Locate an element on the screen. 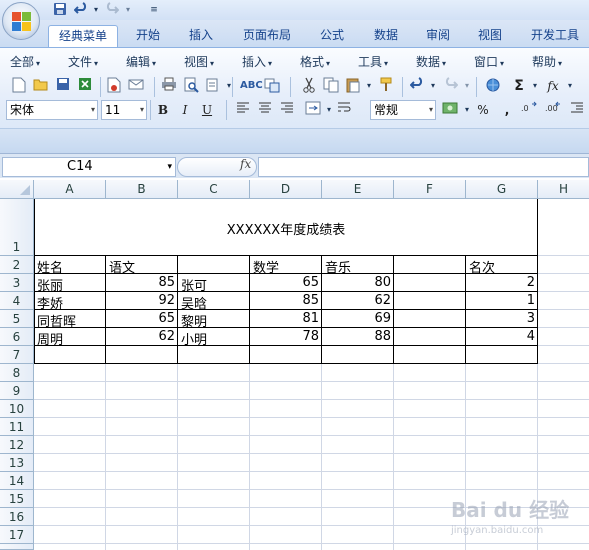  cell-name: 同哲晖 is located at coordinates (70, 320).